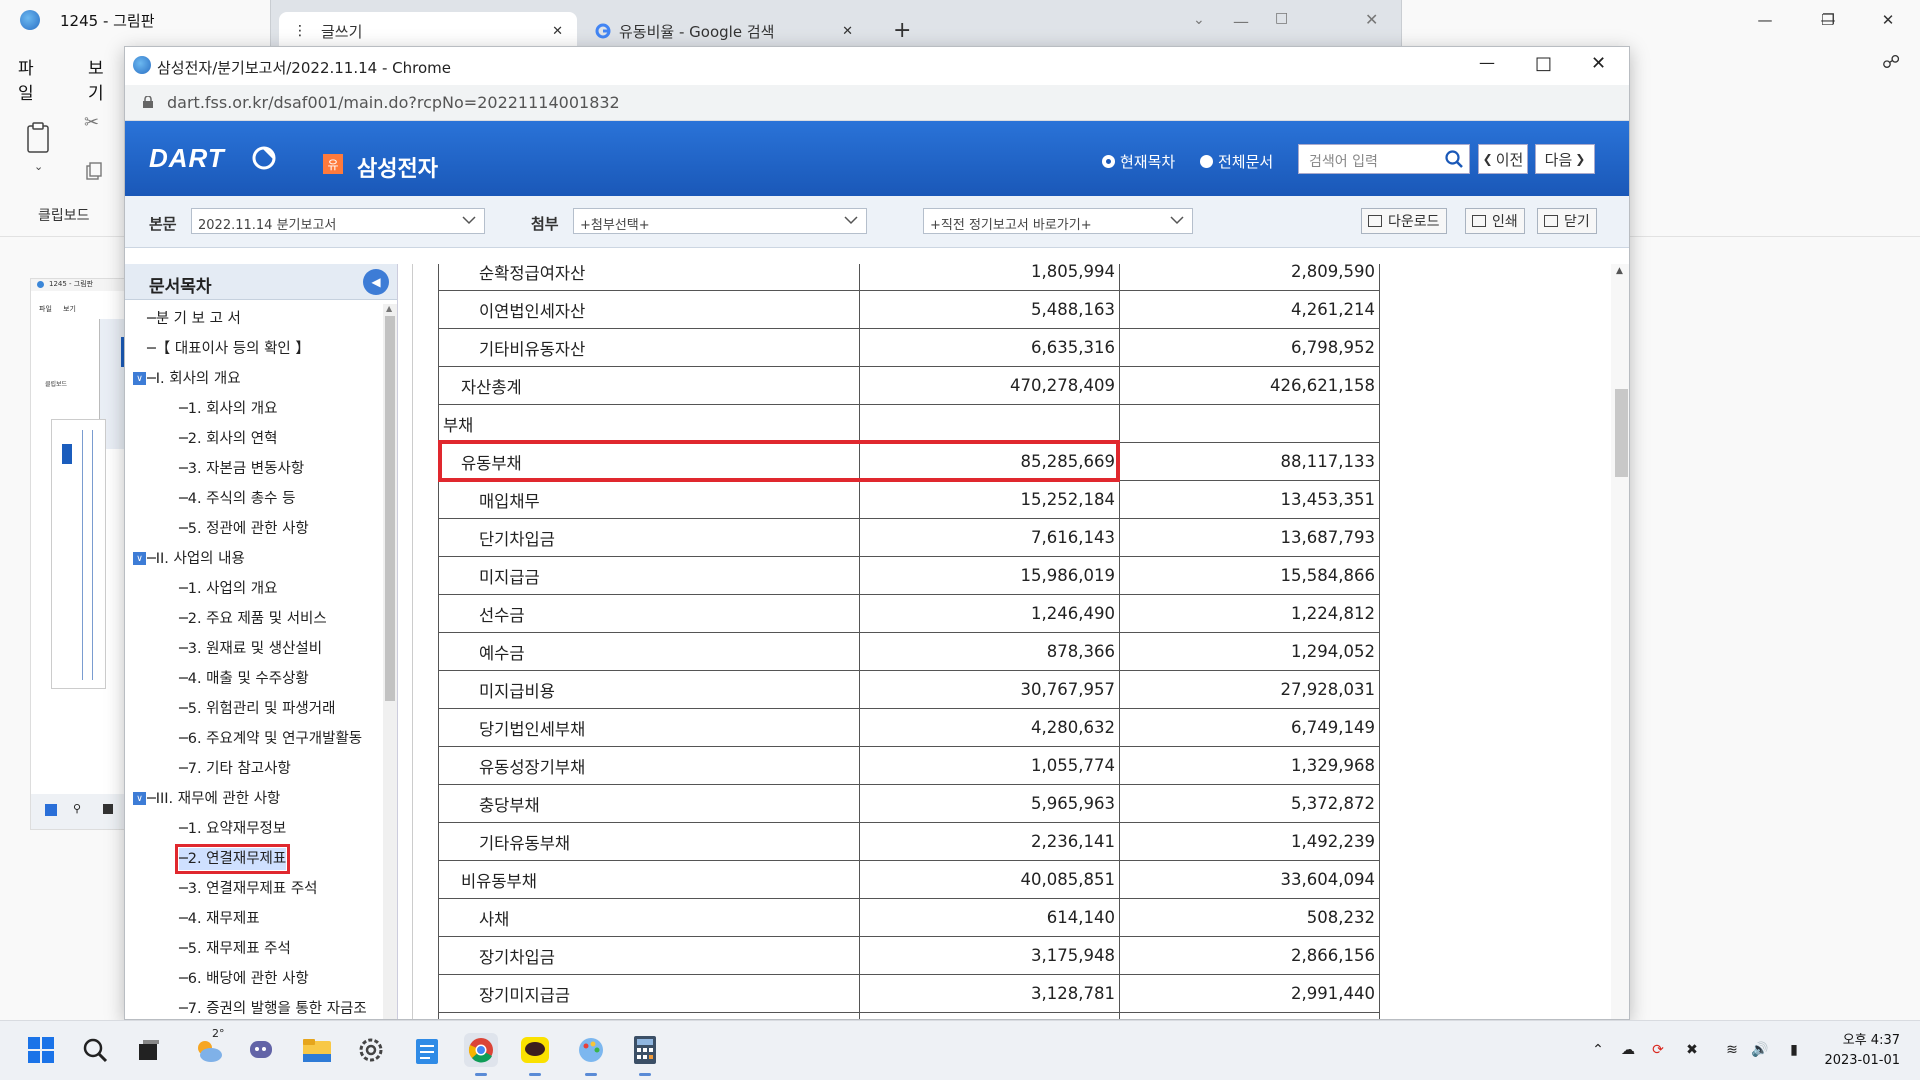 This screenshot has height=1080, width=1920. What do you see at coordinates (376, 282) in the screenshot?
I see `collapse-sidebar-icon: ◀` at bounding box center [376, 282].